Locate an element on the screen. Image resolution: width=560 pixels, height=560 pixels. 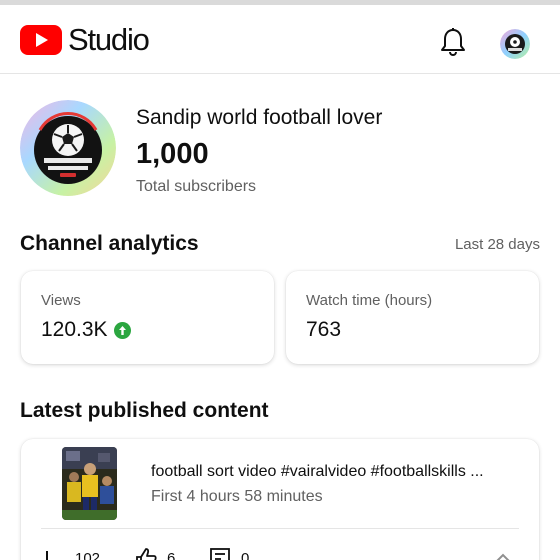
video-thumbnail-image is located at coordinates (89, 483).